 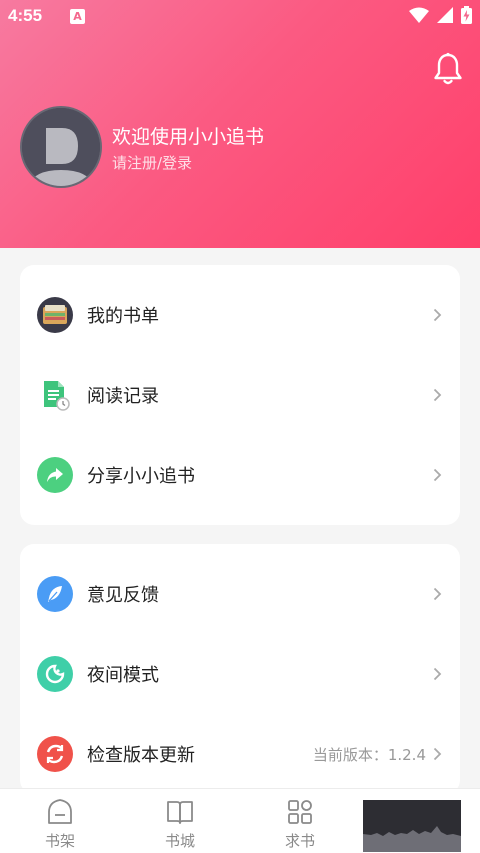 What do you see at coordinates (123, 675) in the screenshot?
I see `menu-item-label: 夜间模式` at bounding box center [123, 675].